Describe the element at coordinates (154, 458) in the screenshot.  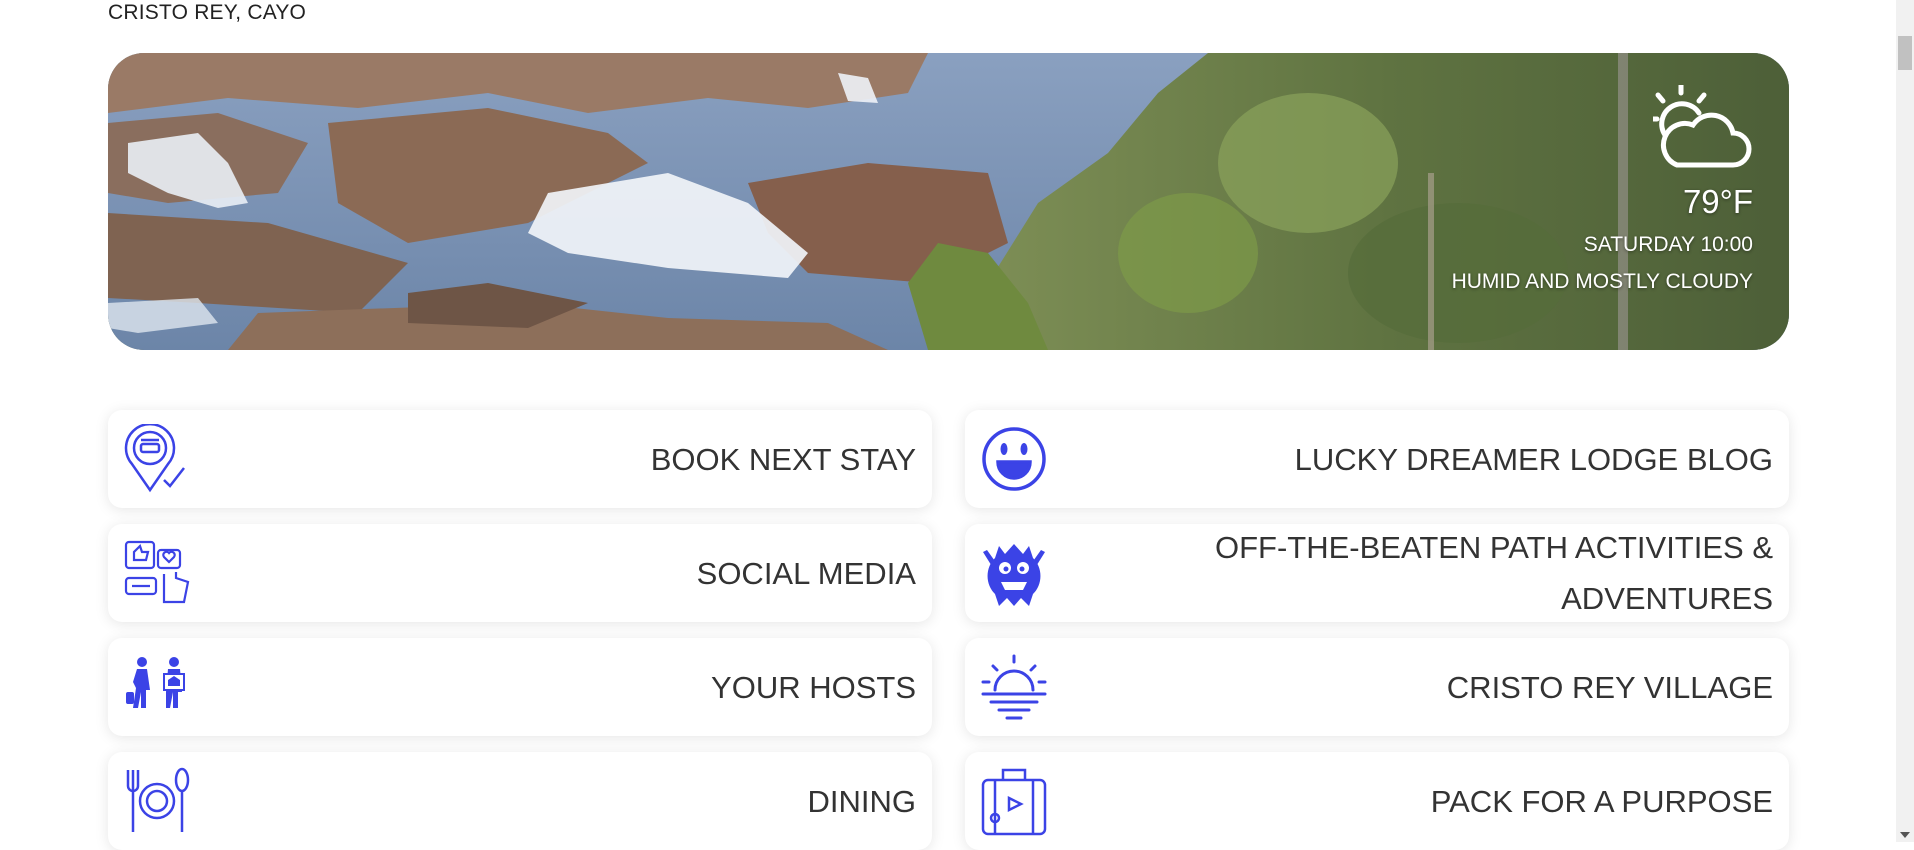
I see `booking-pin-icon` at that location.